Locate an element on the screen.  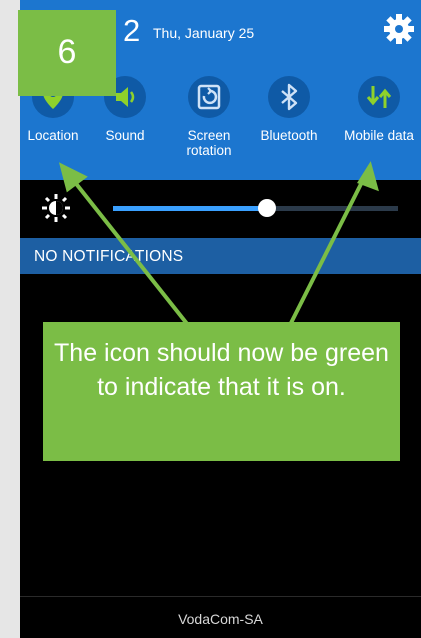
arrow-to-mobile-data is located at coordinates (327, 250).